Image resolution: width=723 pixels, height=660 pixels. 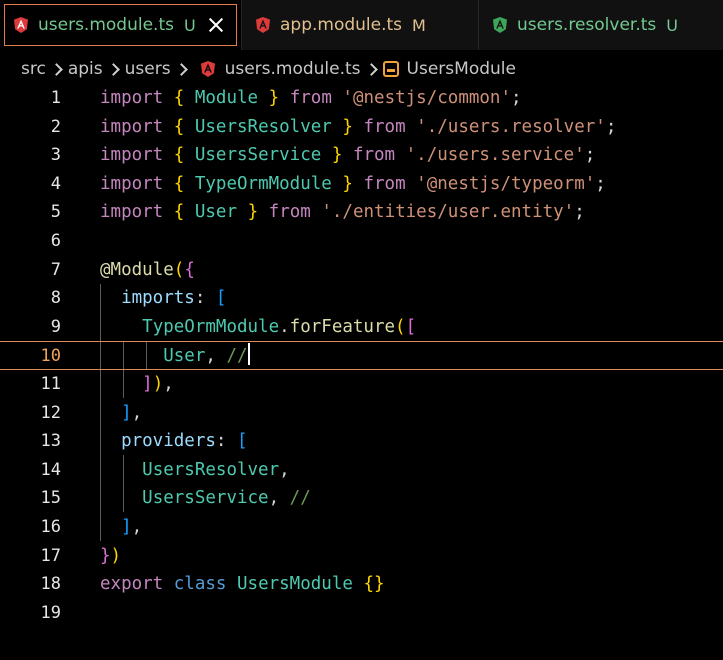 I want to click on code-token: //, so click(x=237, y=356).